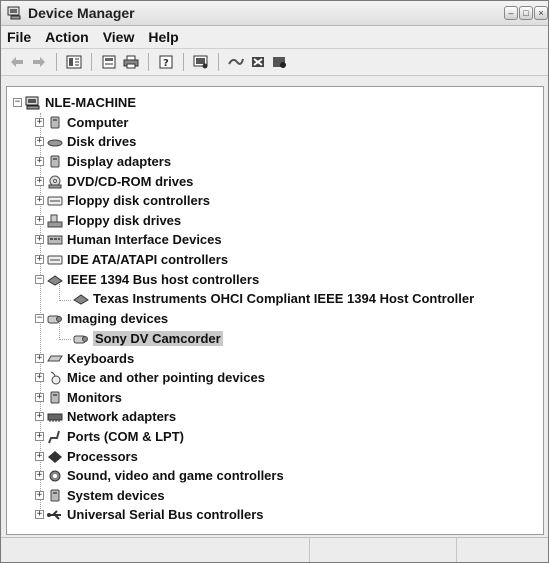 This screenshot has width=549, height=563. What do you see at coordinates (175, 475) in the screenshot?
I see `tree-item-label: Sound, video and game controllers` at bounding box center [175, 475].